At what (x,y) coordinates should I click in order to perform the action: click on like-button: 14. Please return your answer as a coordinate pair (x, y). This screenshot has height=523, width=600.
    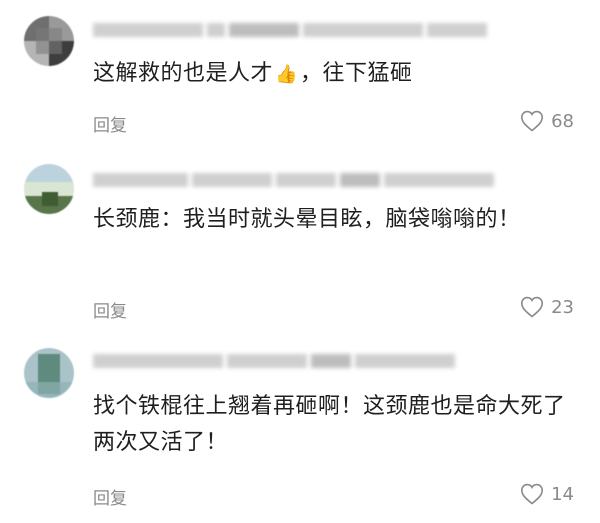
    Looking at the image, I should click on (547, 494).